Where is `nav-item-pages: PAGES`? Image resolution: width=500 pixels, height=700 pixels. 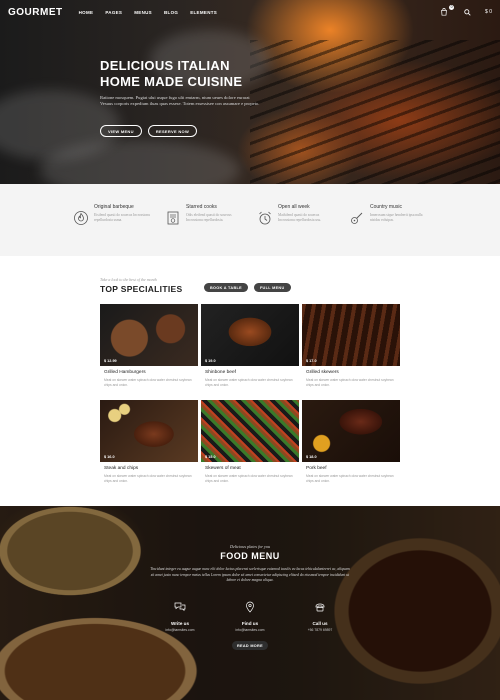
nav-item-pages: PAGES is located at coordinates (113, 12).